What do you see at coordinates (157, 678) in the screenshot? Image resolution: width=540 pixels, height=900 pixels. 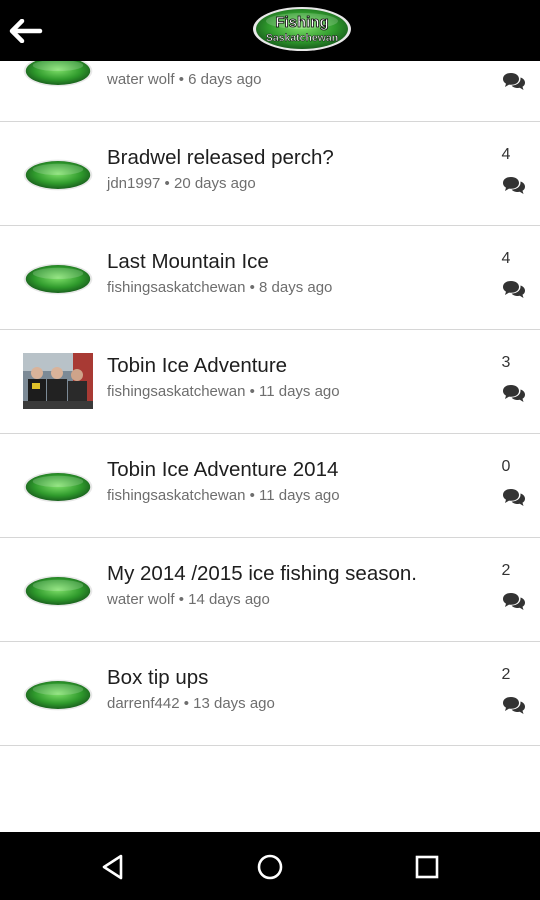 I see `topic-title: Box tip ups` at bounding box center [157, 678].